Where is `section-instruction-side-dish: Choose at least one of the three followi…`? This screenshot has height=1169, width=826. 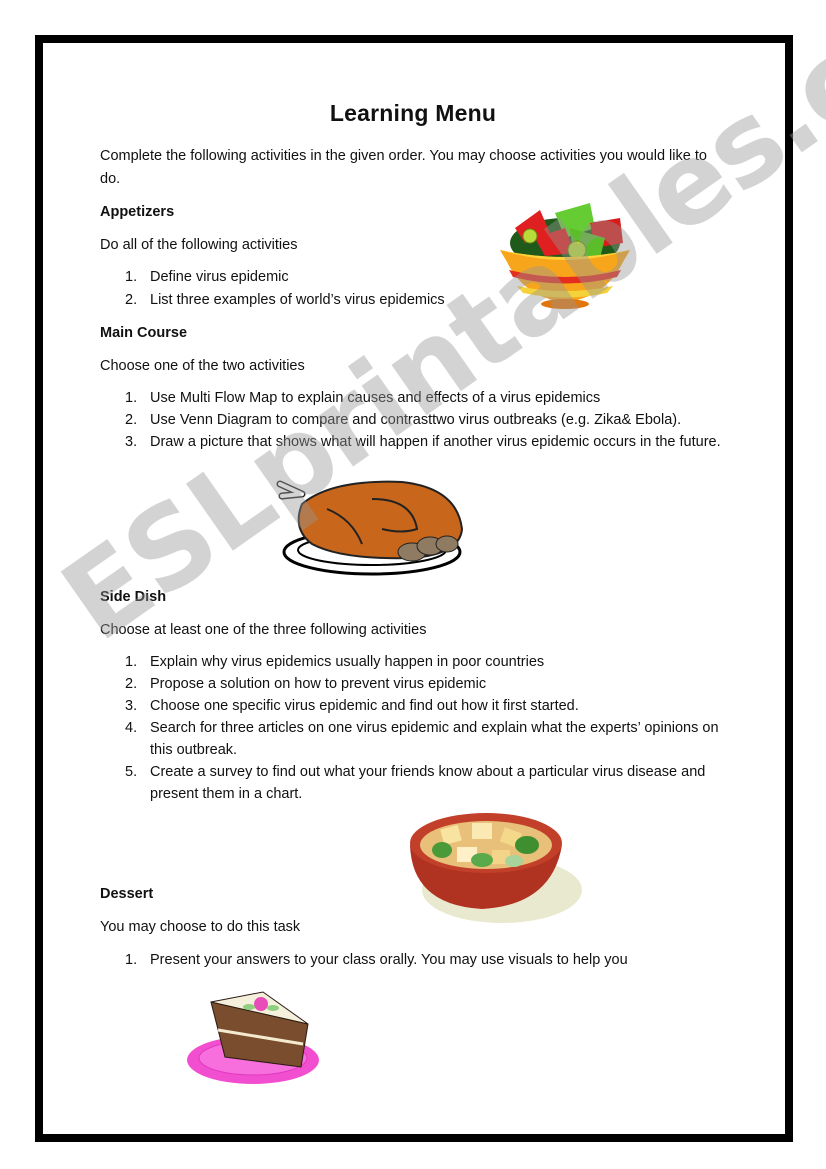
section-instruction-side-dish: Choose at least one of the three followi… is located at coordinates (263, 630).